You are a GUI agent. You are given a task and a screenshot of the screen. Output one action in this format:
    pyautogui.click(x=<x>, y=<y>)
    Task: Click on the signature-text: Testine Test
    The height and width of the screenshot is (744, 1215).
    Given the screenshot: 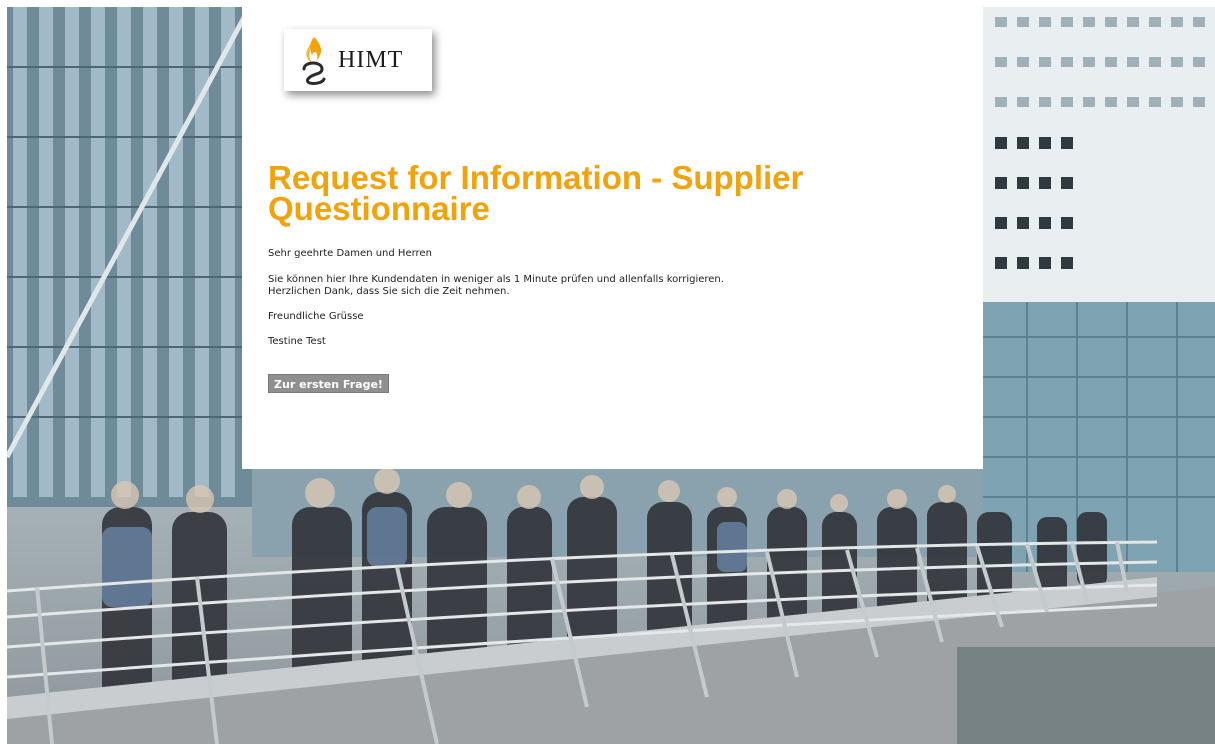 What is the action you would take?
    pyautogui.click(x=297, y=341)
    